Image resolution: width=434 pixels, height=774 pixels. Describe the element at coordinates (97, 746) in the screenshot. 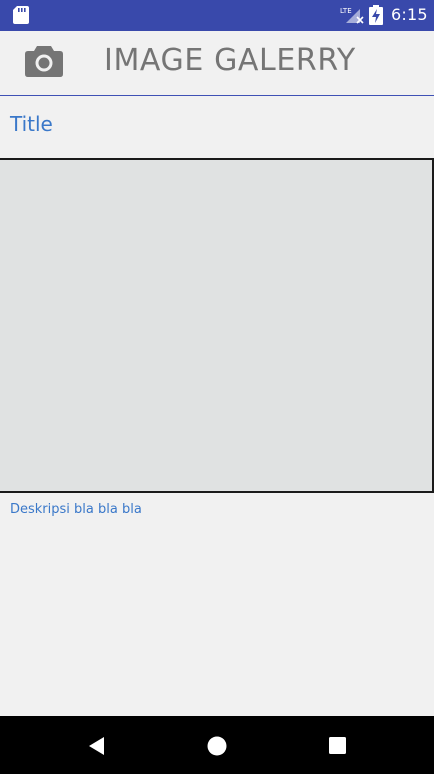

I see `back-icon` at that location.